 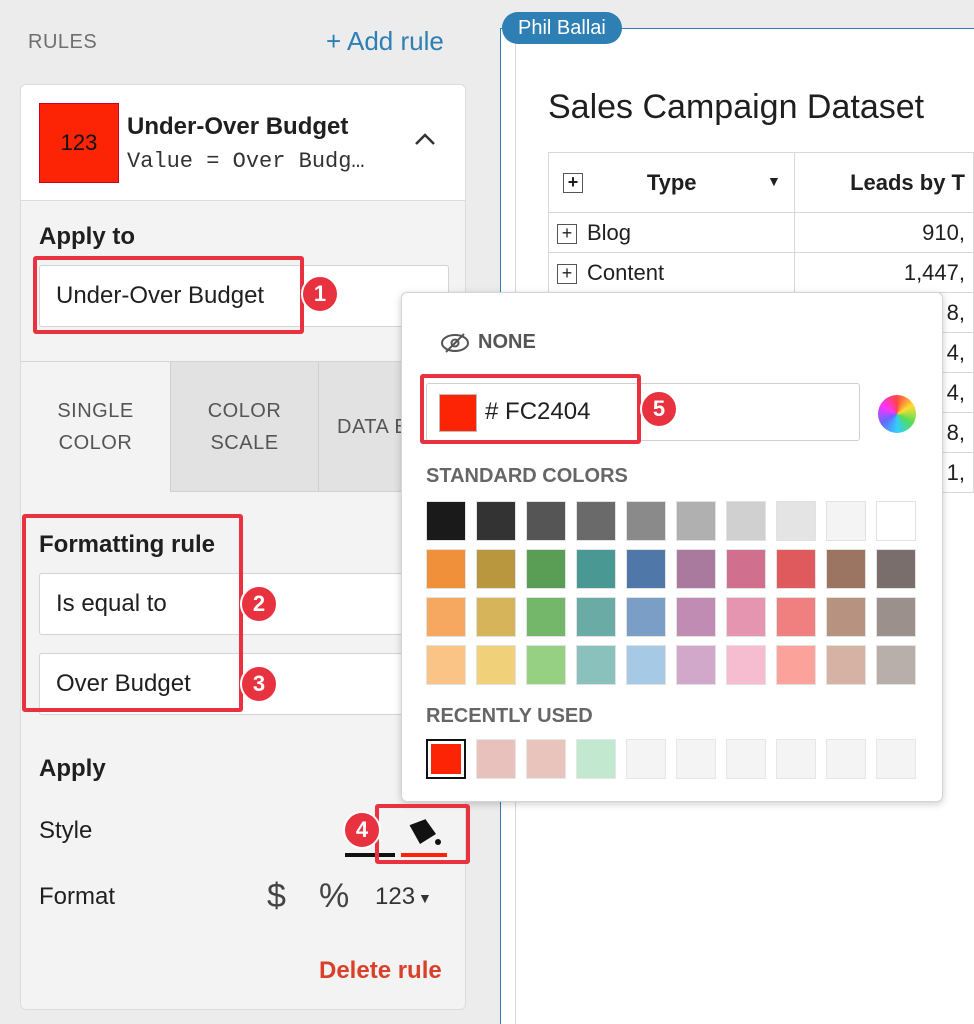 I want to click on tab-single-color: SINGLE COLOR, so click(x=95, y=427).